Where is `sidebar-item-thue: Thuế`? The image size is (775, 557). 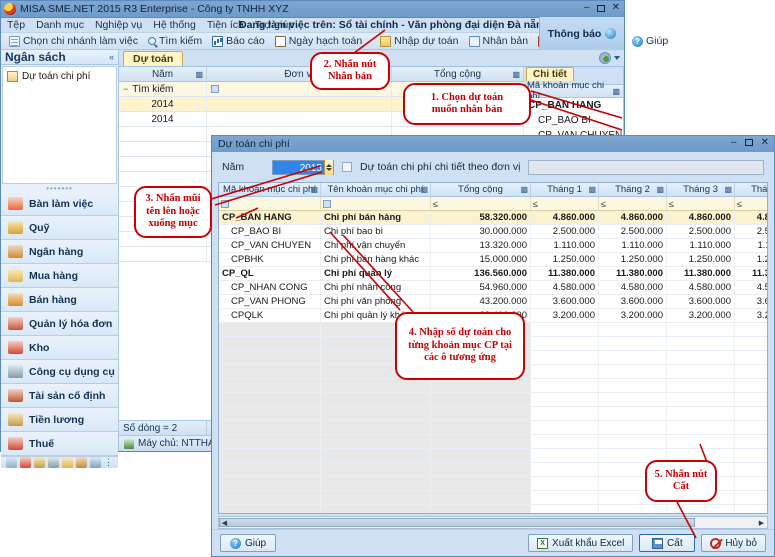 sidebar-item-thue: Thuế is located at coordinates (59, 444).